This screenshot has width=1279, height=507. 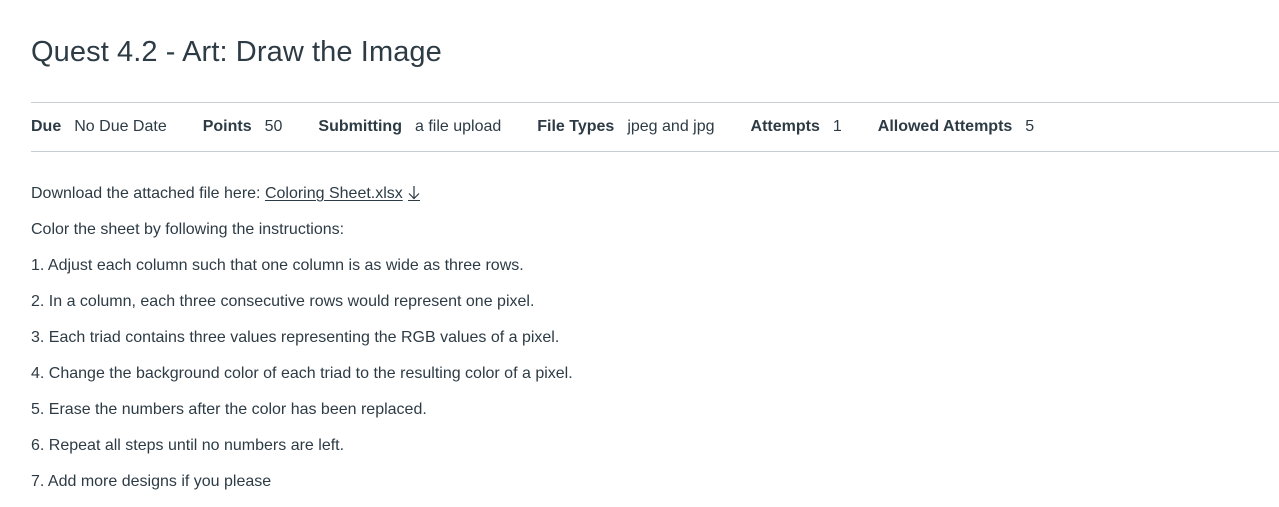 I want to click on detail-allowed-attempts: Allowed Attempts 5, so click(x=956, y=127).